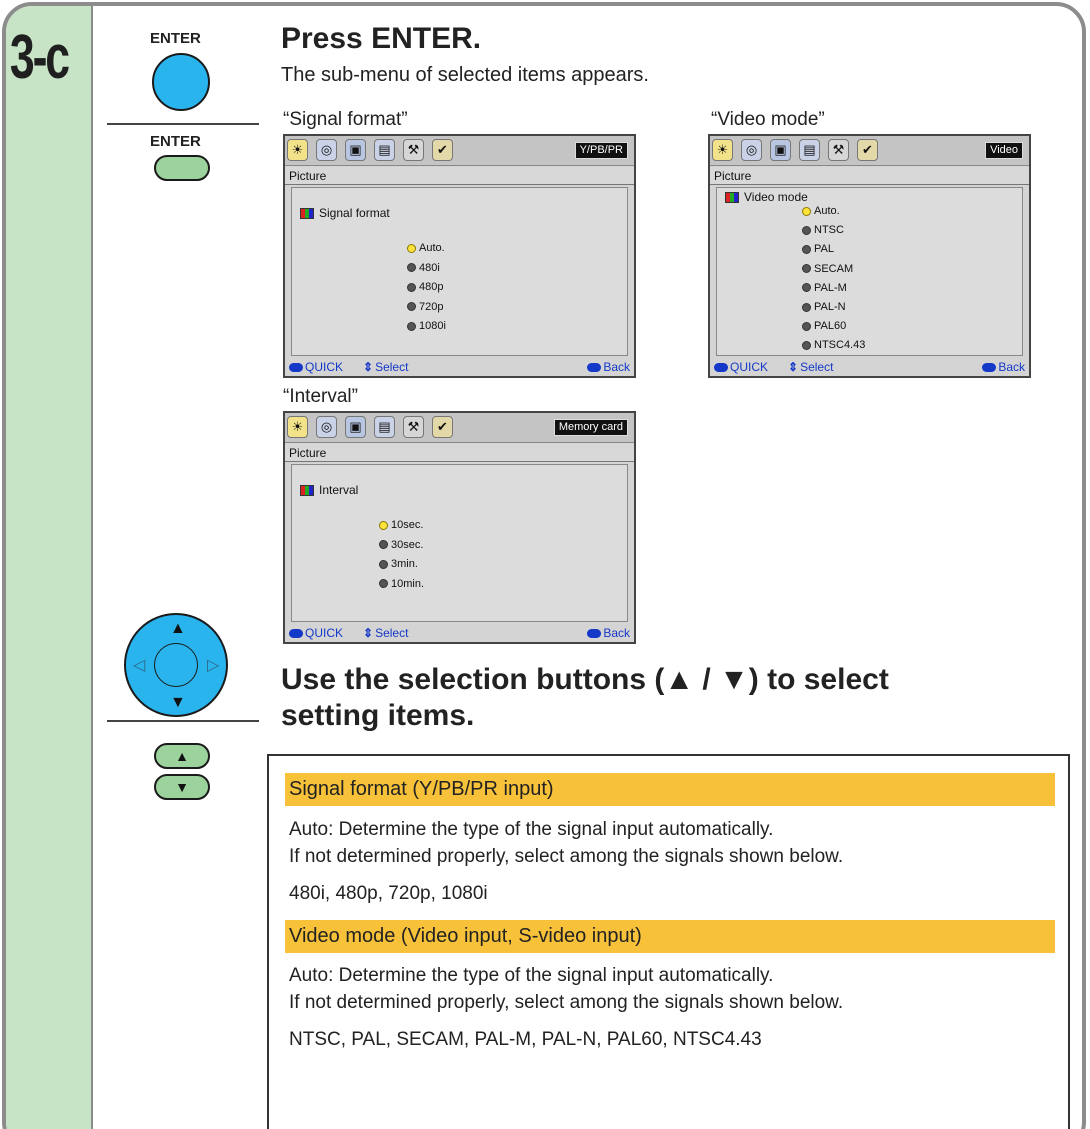  I want to click on enter-round-button, so click(181, 82).